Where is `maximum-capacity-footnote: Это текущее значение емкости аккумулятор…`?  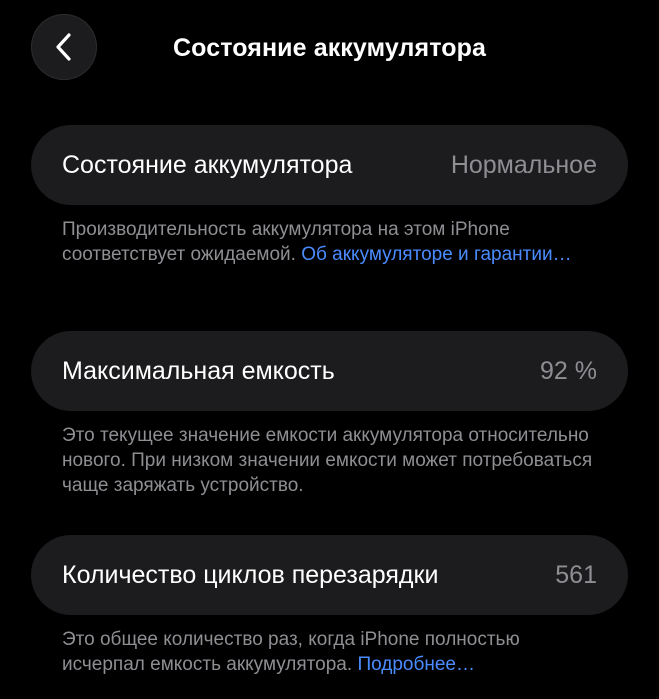
maximum-capacity-footnote: Это текущее значение емкости аккумулятор… is located at coordinates (327, 460).